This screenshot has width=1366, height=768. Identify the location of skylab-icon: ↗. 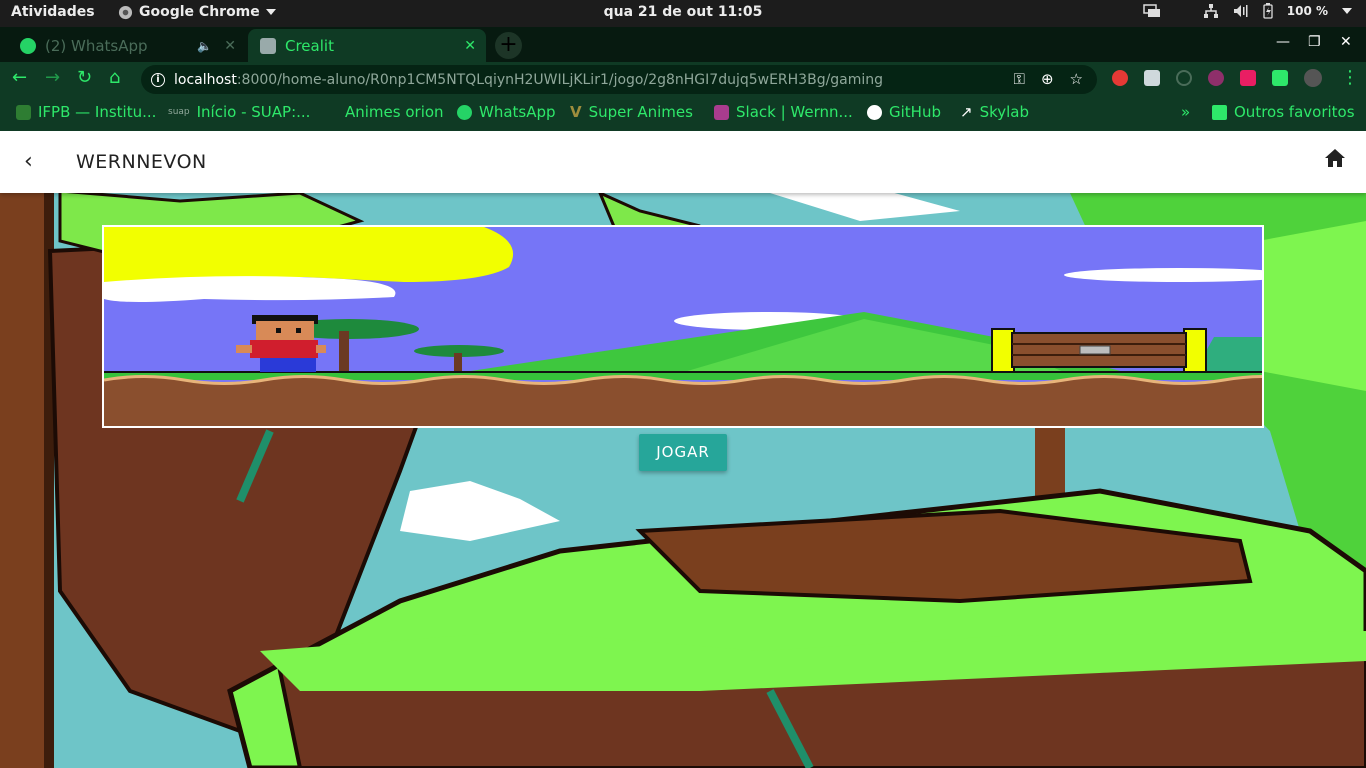
(966, 112).